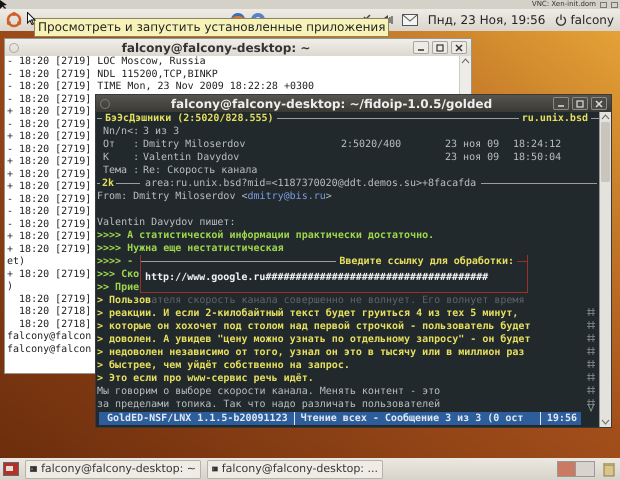  I want to click on terminal-icon, so click(34, 469).